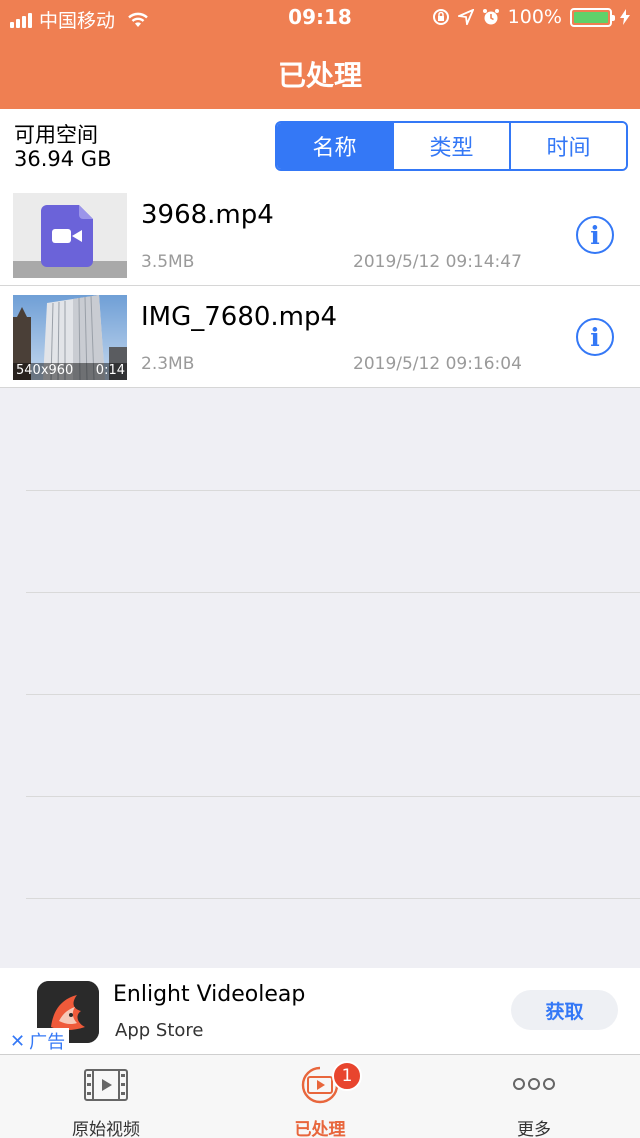 This screenshot has height=1138, width=640. Describe the element at coordinates (17, 1041) in the screenshot. I see `close-icon: ✕` at that location.